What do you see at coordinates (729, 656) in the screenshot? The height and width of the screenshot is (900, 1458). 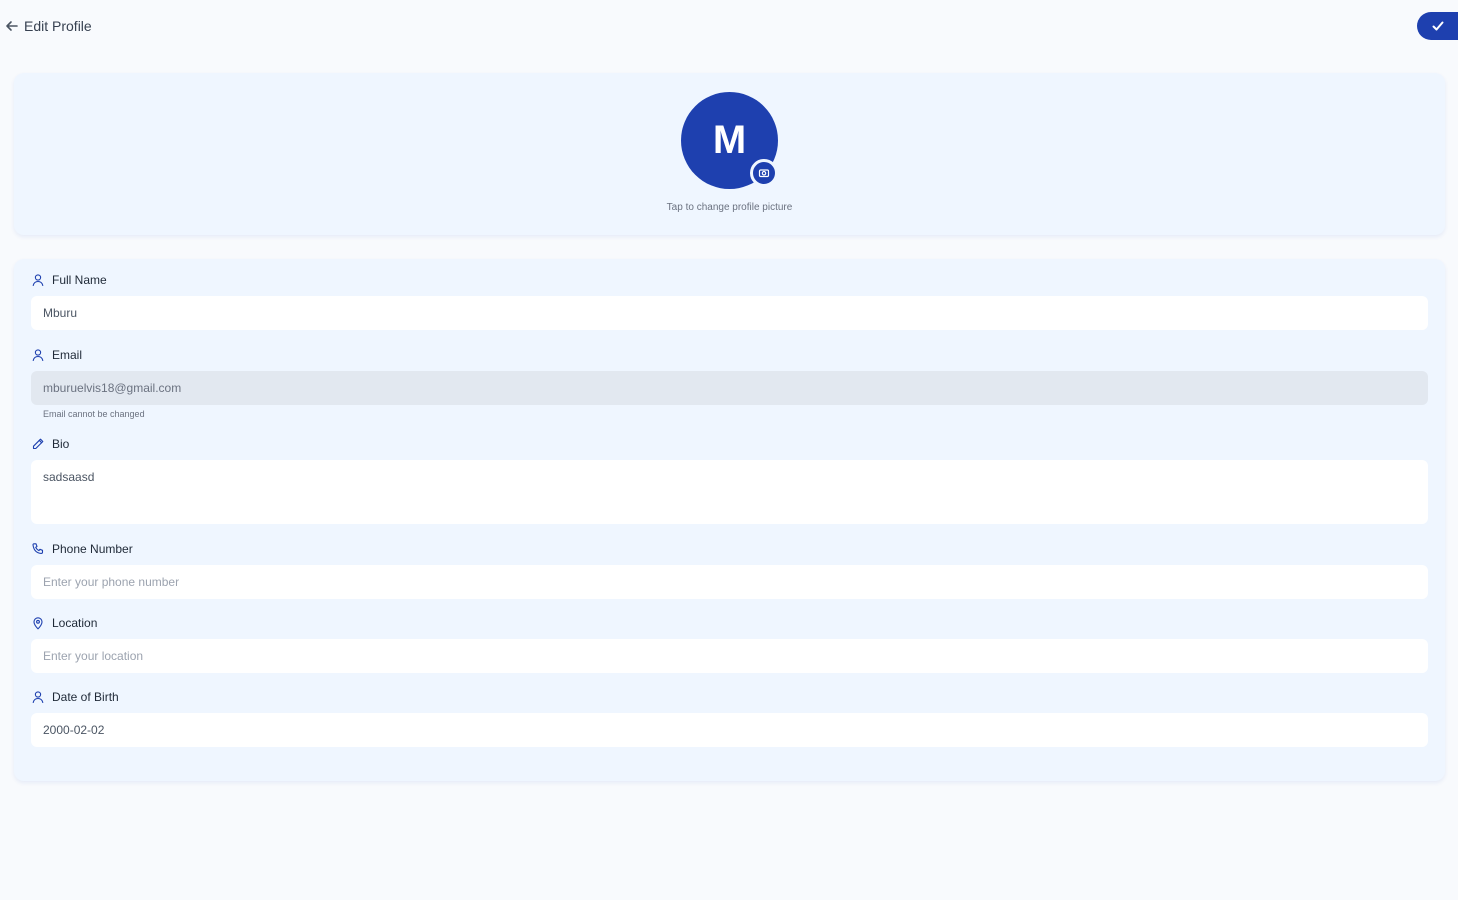 I see `location-input: Enter your location` at bounding box center [729, 656].